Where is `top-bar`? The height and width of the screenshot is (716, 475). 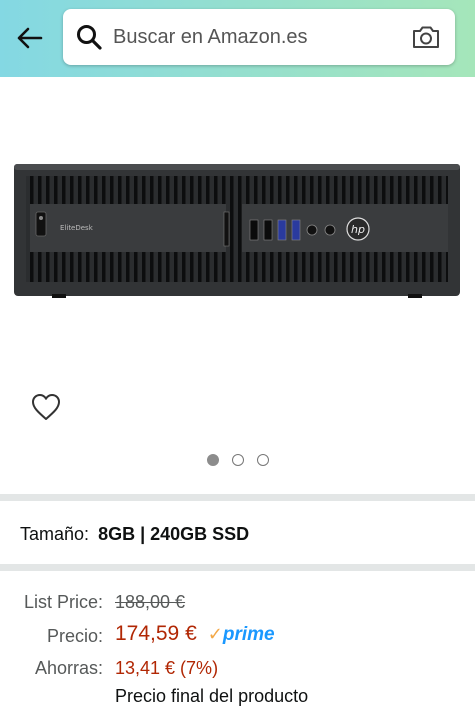 top-bar is located at coordinates (237, 38).